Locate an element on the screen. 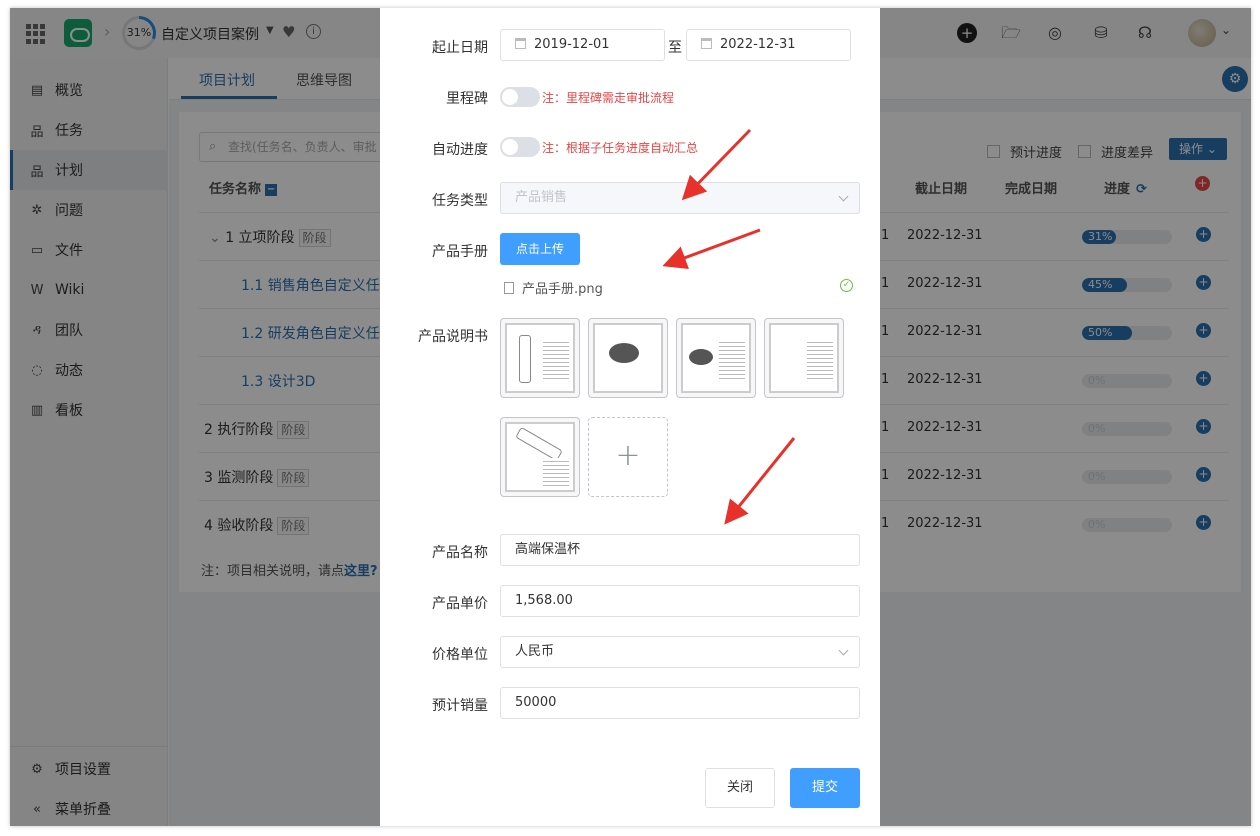  close-button: 关闭 is located at coordinates (740, 788).